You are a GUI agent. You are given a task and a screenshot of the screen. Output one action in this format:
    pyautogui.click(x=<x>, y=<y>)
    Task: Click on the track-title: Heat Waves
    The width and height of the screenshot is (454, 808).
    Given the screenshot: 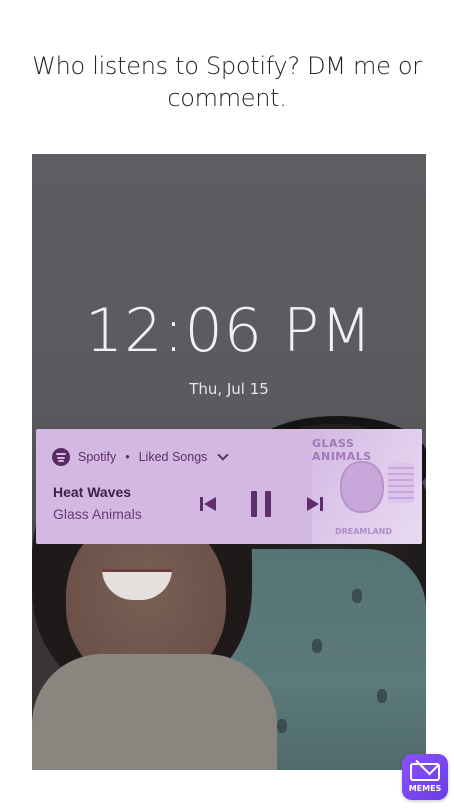 What is the action you would take?
    pyautogui.click(x=92, y=492)
    